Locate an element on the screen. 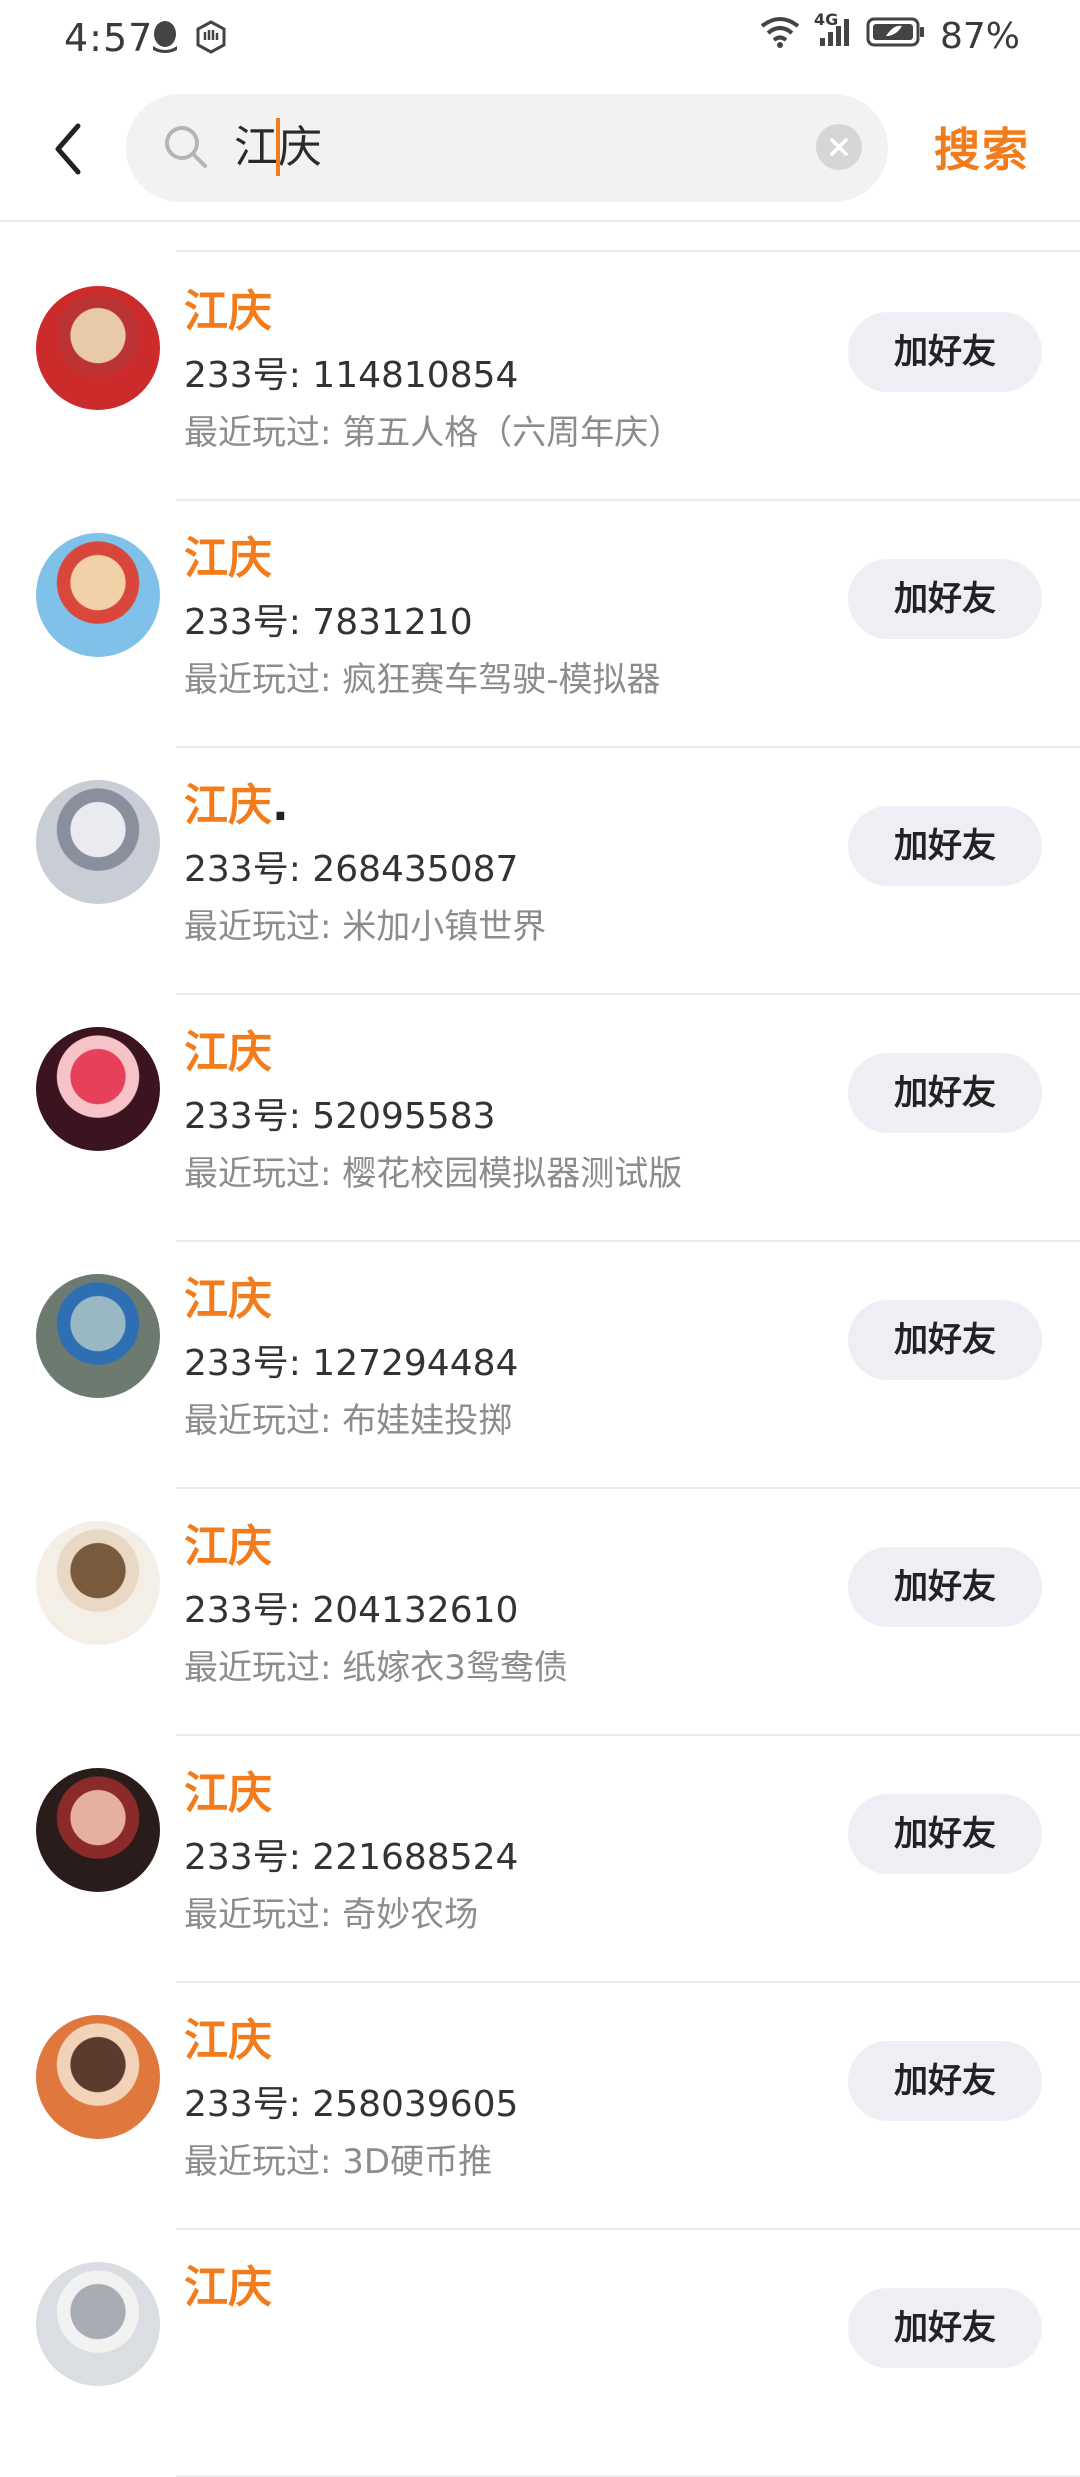  list-item: 江庆 233号: 204132610 最近玩过: 纸嫁衣3鸳鸯债 加好友 is located at coordinates (540, 1611).